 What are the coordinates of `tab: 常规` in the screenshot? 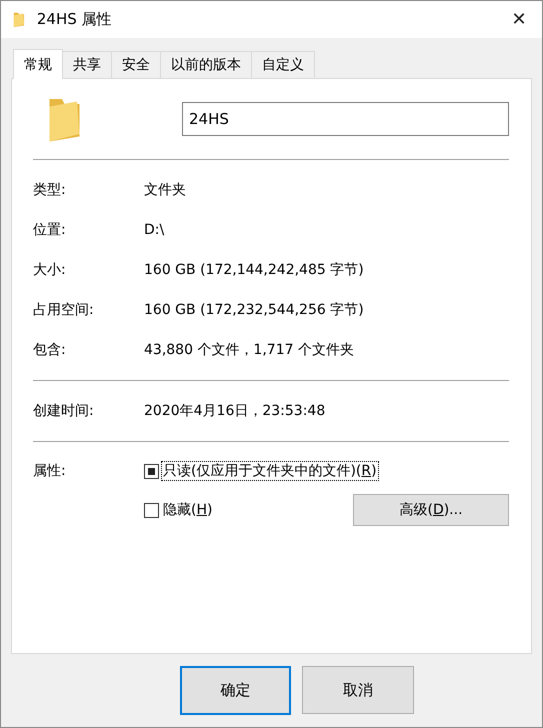 It's located at (38, 64).